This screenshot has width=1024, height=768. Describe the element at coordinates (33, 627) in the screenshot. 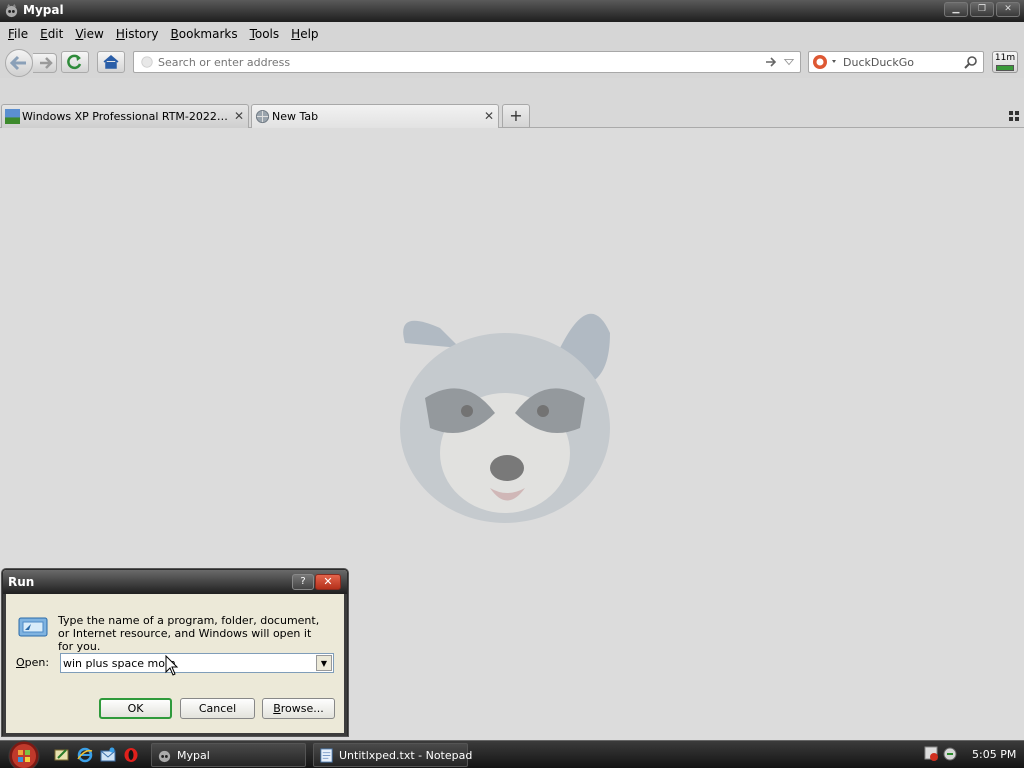

I see `run-icon` at that location.